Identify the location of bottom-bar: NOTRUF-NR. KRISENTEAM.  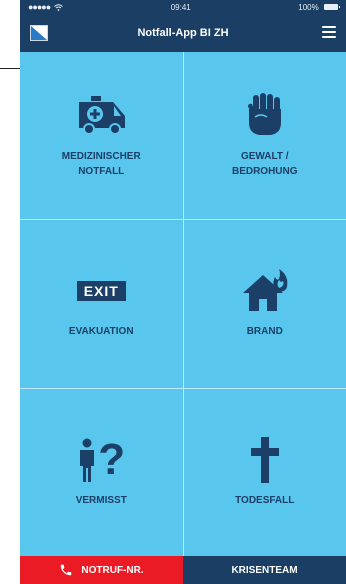
(183, 570).